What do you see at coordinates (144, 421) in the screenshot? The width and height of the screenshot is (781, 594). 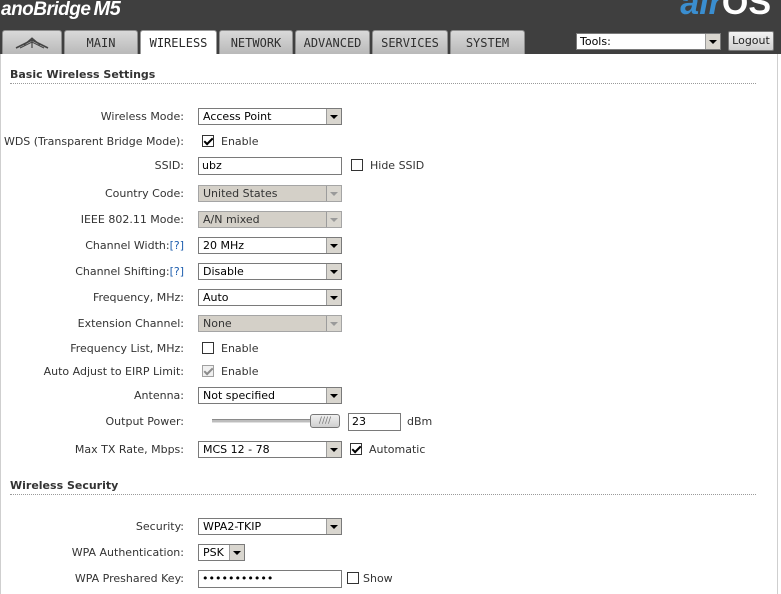 I see `label-output-power: Output Power:` at bounding box center [144, 421].